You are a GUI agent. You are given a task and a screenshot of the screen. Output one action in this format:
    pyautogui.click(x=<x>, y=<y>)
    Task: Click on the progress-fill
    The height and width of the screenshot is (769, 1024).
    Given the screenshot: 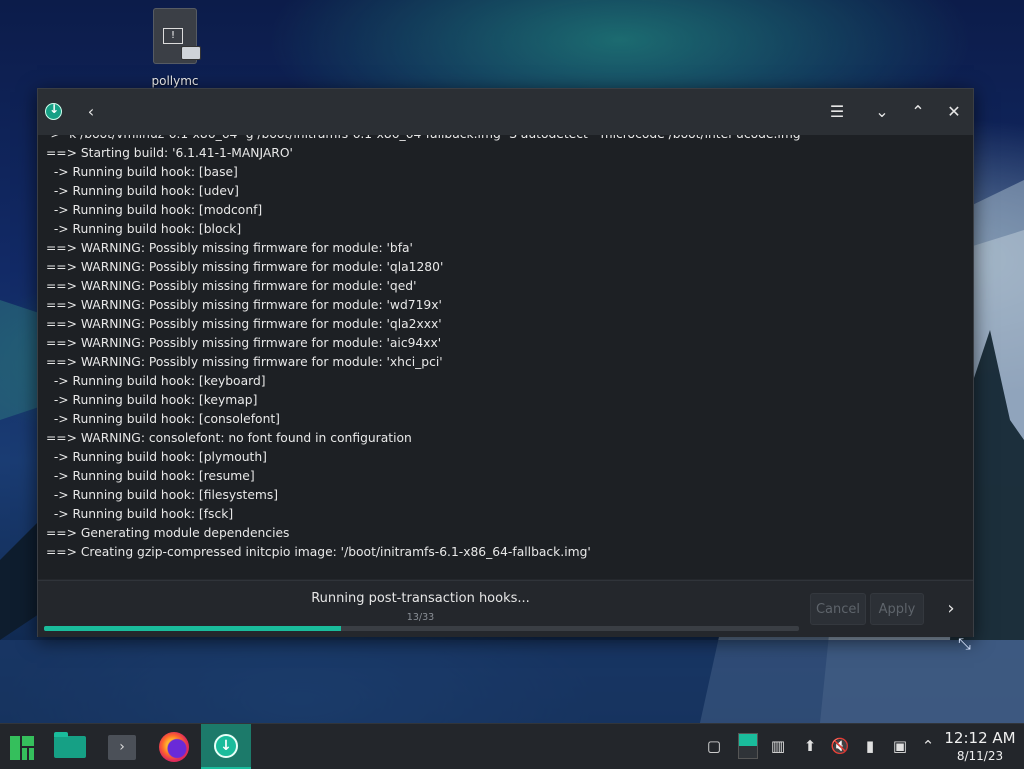 What is the action you would take?
    pyautogui.click(x=193, y=628)
    